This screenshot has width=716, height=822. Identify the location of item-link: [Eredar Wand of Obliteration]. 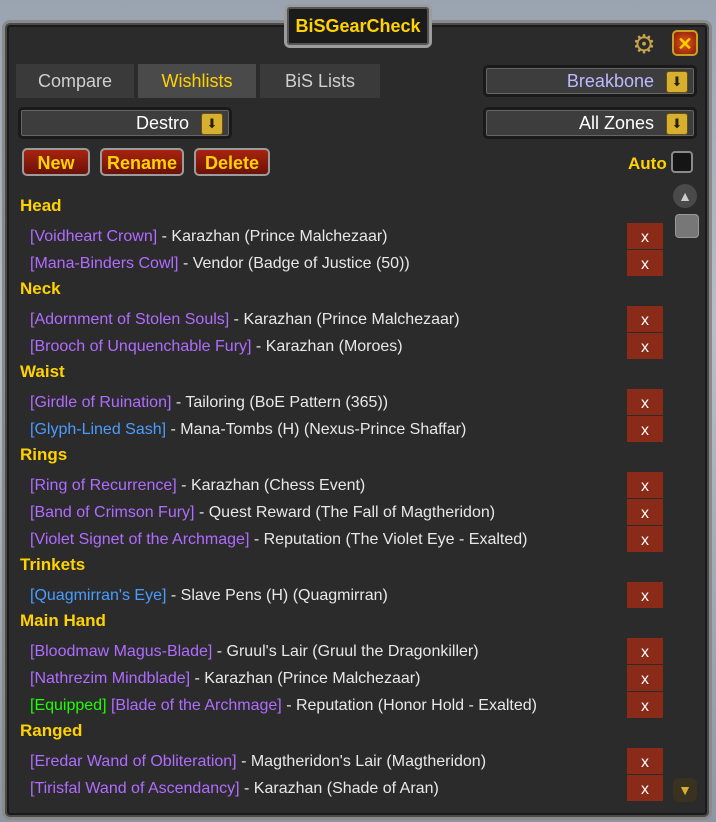
(133, 761).